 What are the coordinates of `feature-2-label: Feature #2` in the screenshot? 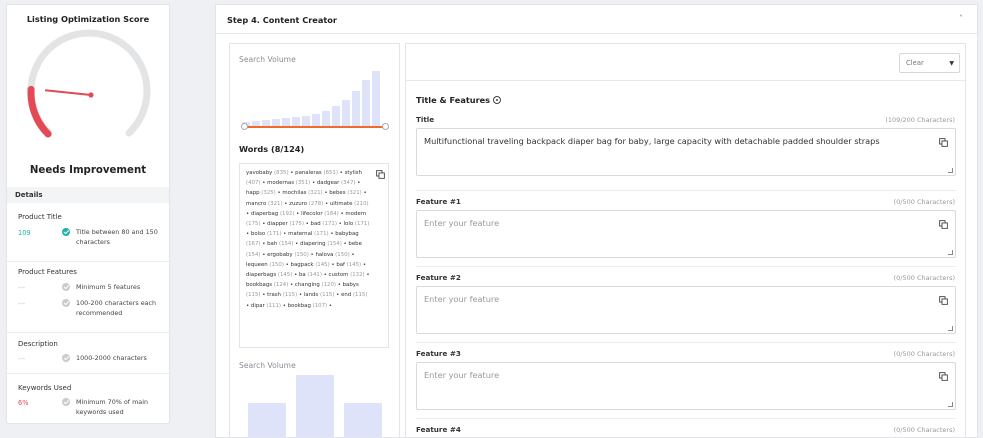 It's located at (438, 277).